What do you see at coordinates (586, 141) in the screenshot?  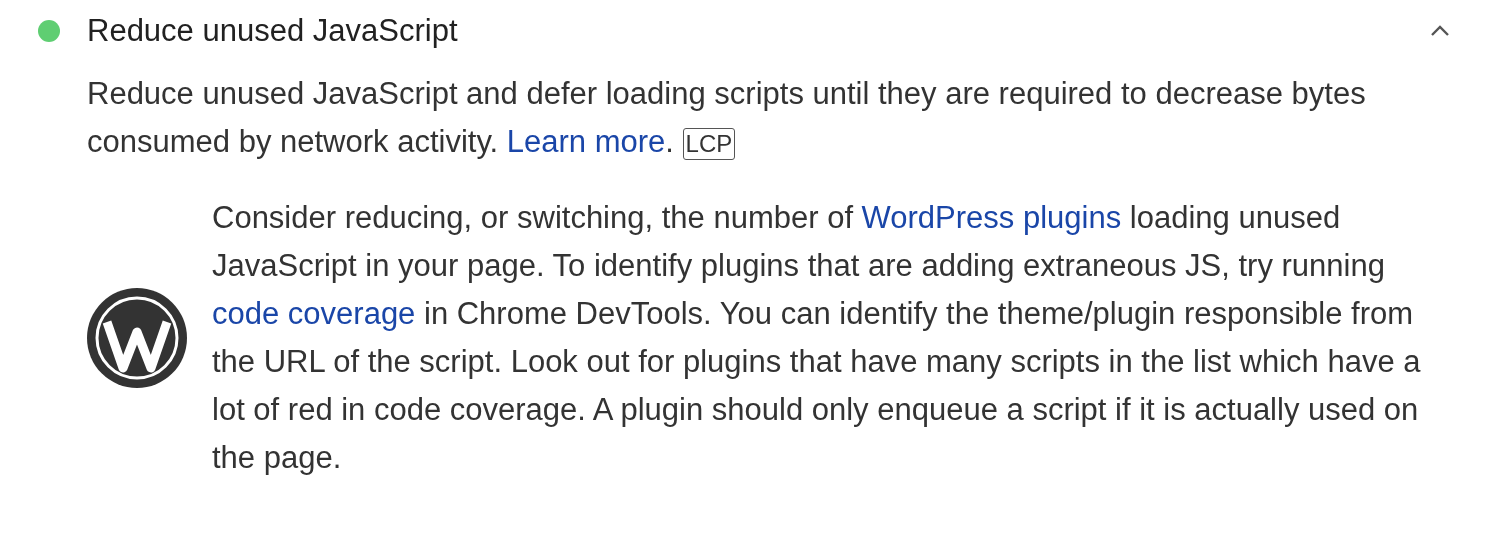 I see `link: Learn more` at bounding box center [586, 141].